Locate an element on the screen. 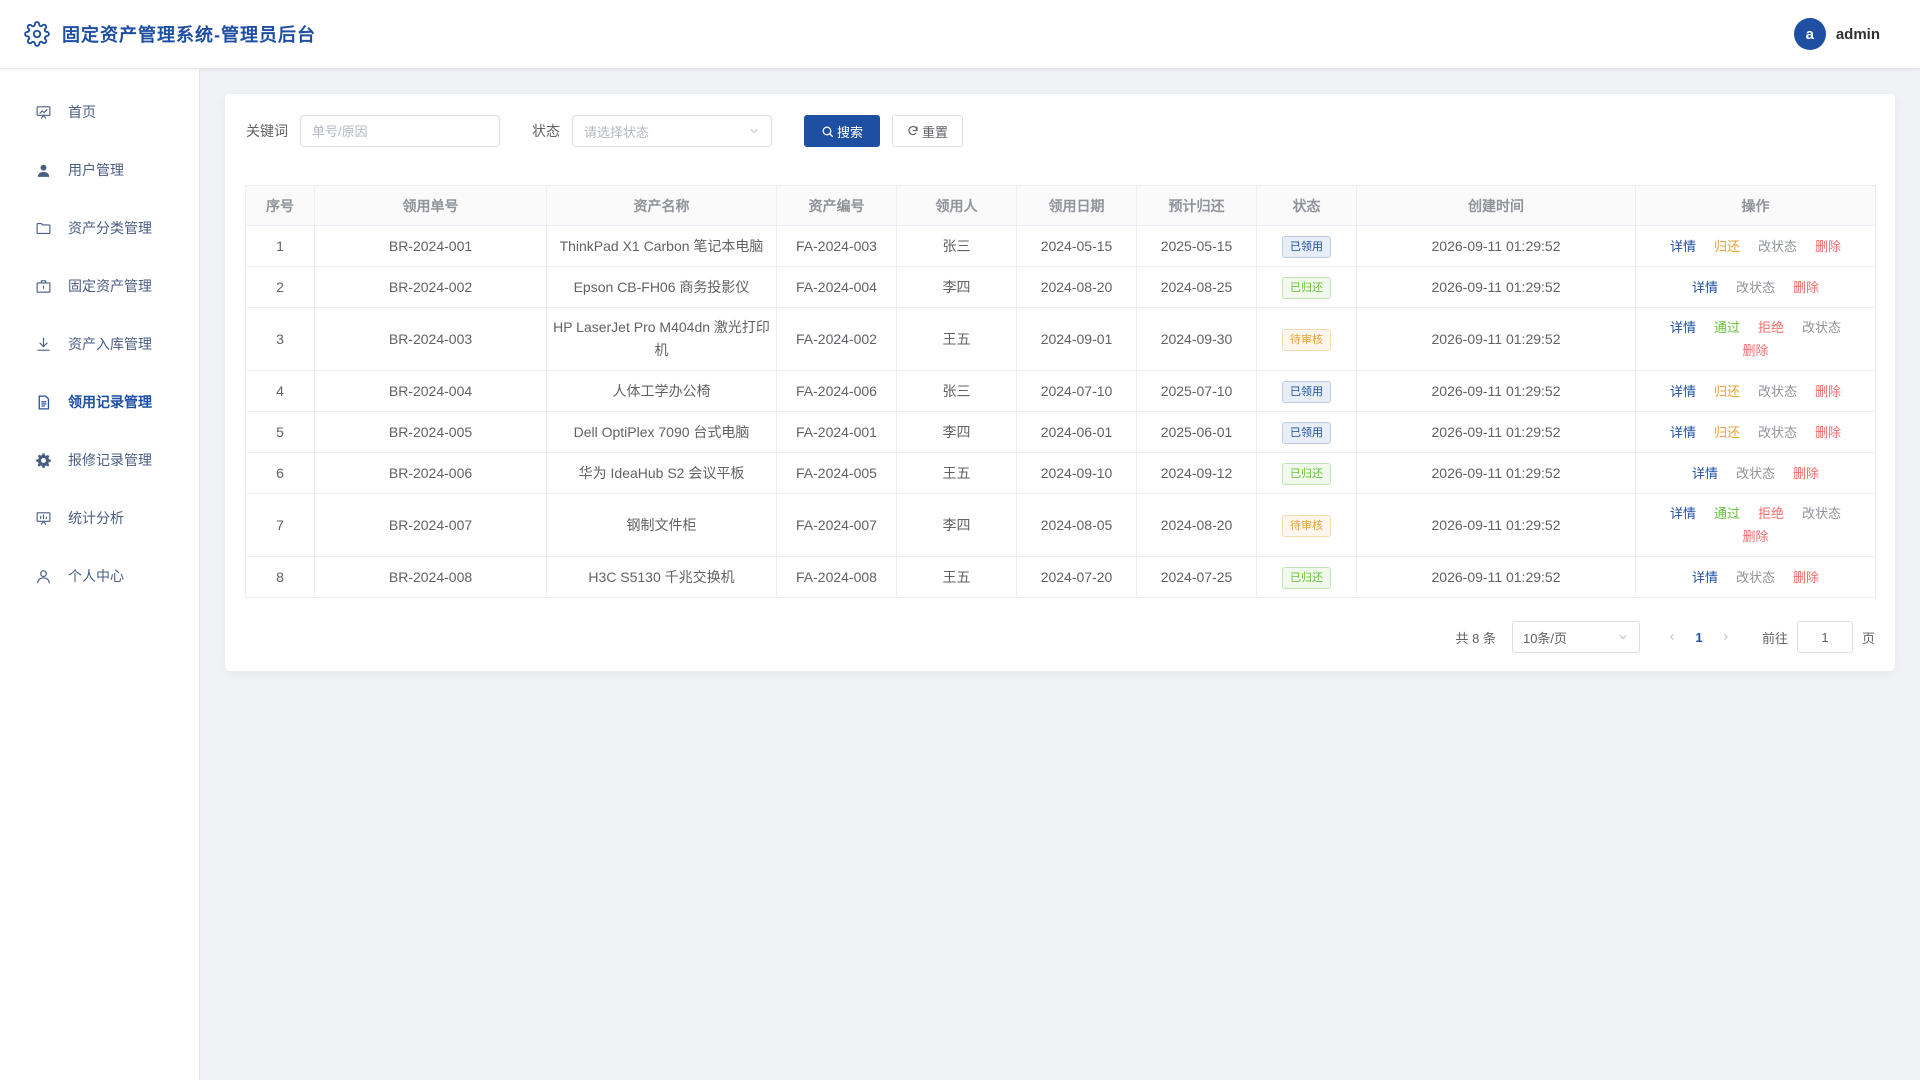 The height and width of the screenshot is (1080, 1920). cell-created: 2026-09-11 01:29:52 is located at coordinates (1496, 577).